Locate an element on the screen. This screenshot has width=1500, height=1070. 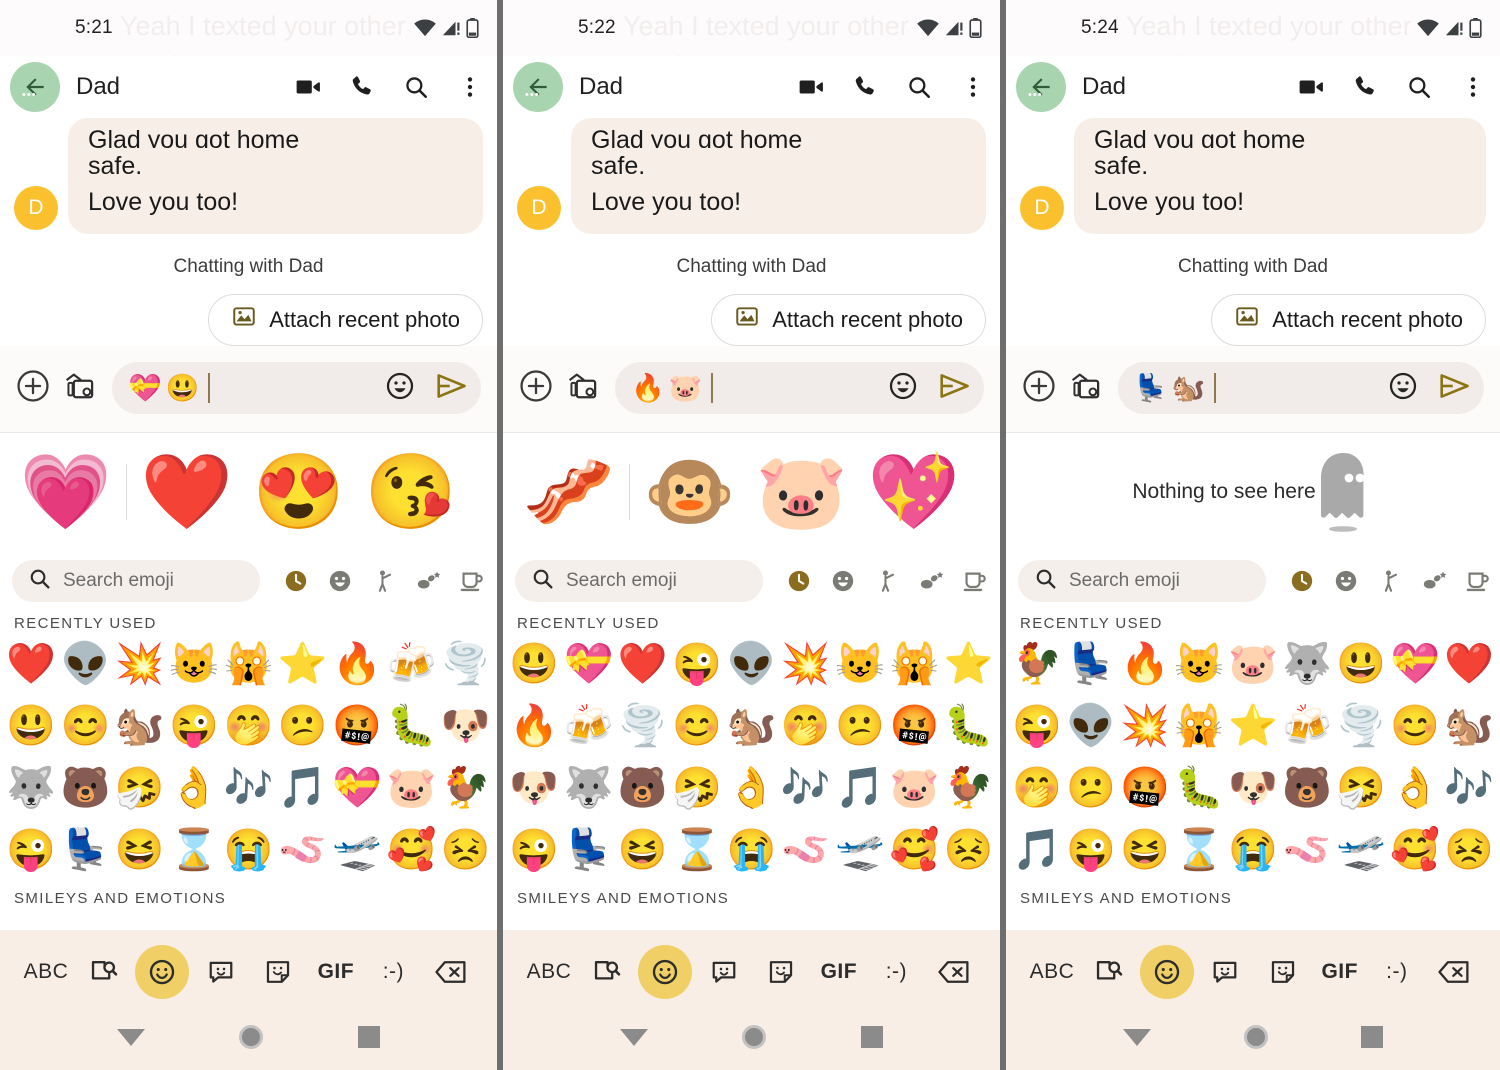
send-button-icon is located at coordinates (1454, 388).